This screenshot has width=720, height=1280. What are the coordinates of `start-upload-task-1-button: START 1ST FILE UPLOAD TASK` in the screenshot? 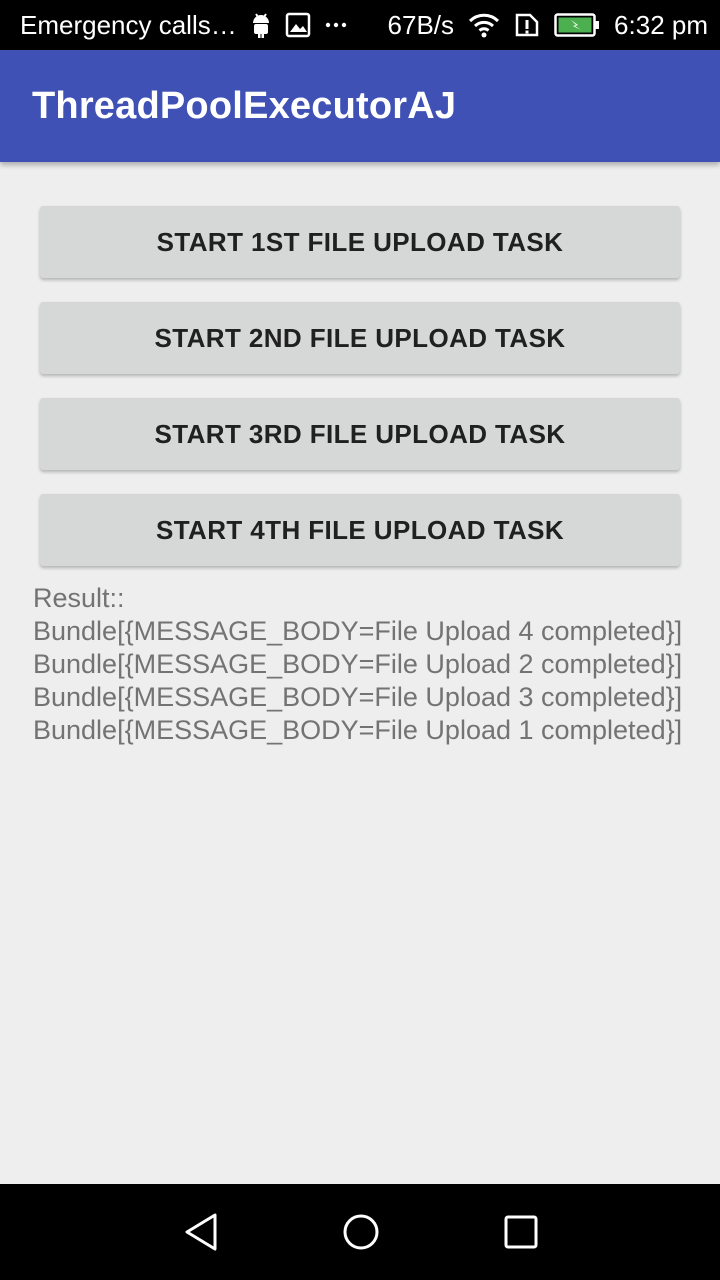 It's located at (360, 242).